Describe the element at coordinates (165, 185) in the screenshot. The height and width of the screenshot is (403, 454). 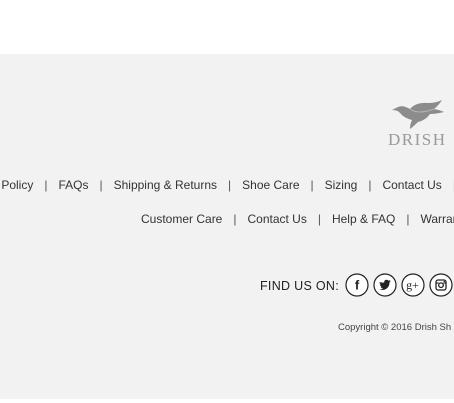
I see `nav-link-shipping-returns: Shipping & Returns` at that location.